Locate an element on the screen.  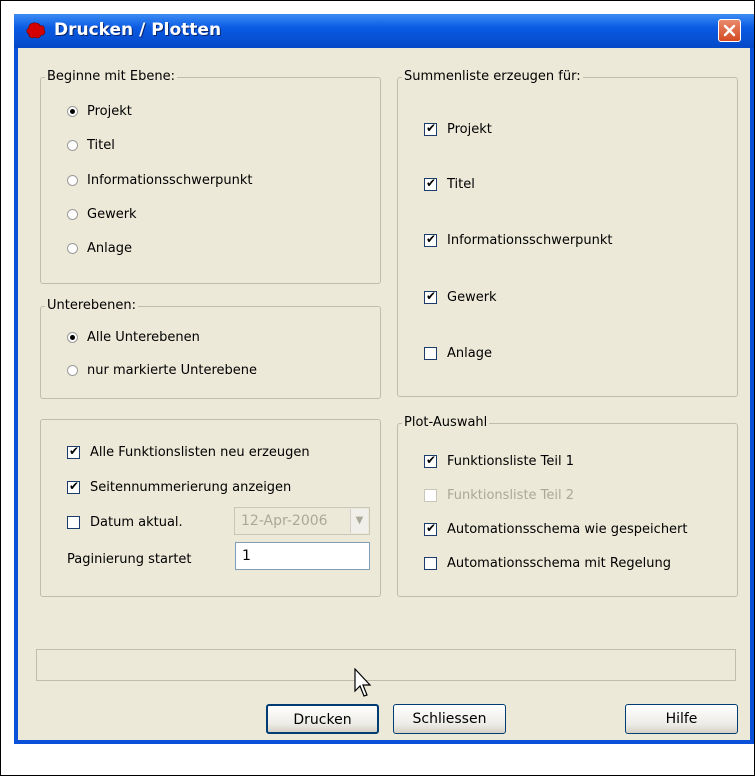
drucken-button: Drucken is located at coordinates (322, 719).